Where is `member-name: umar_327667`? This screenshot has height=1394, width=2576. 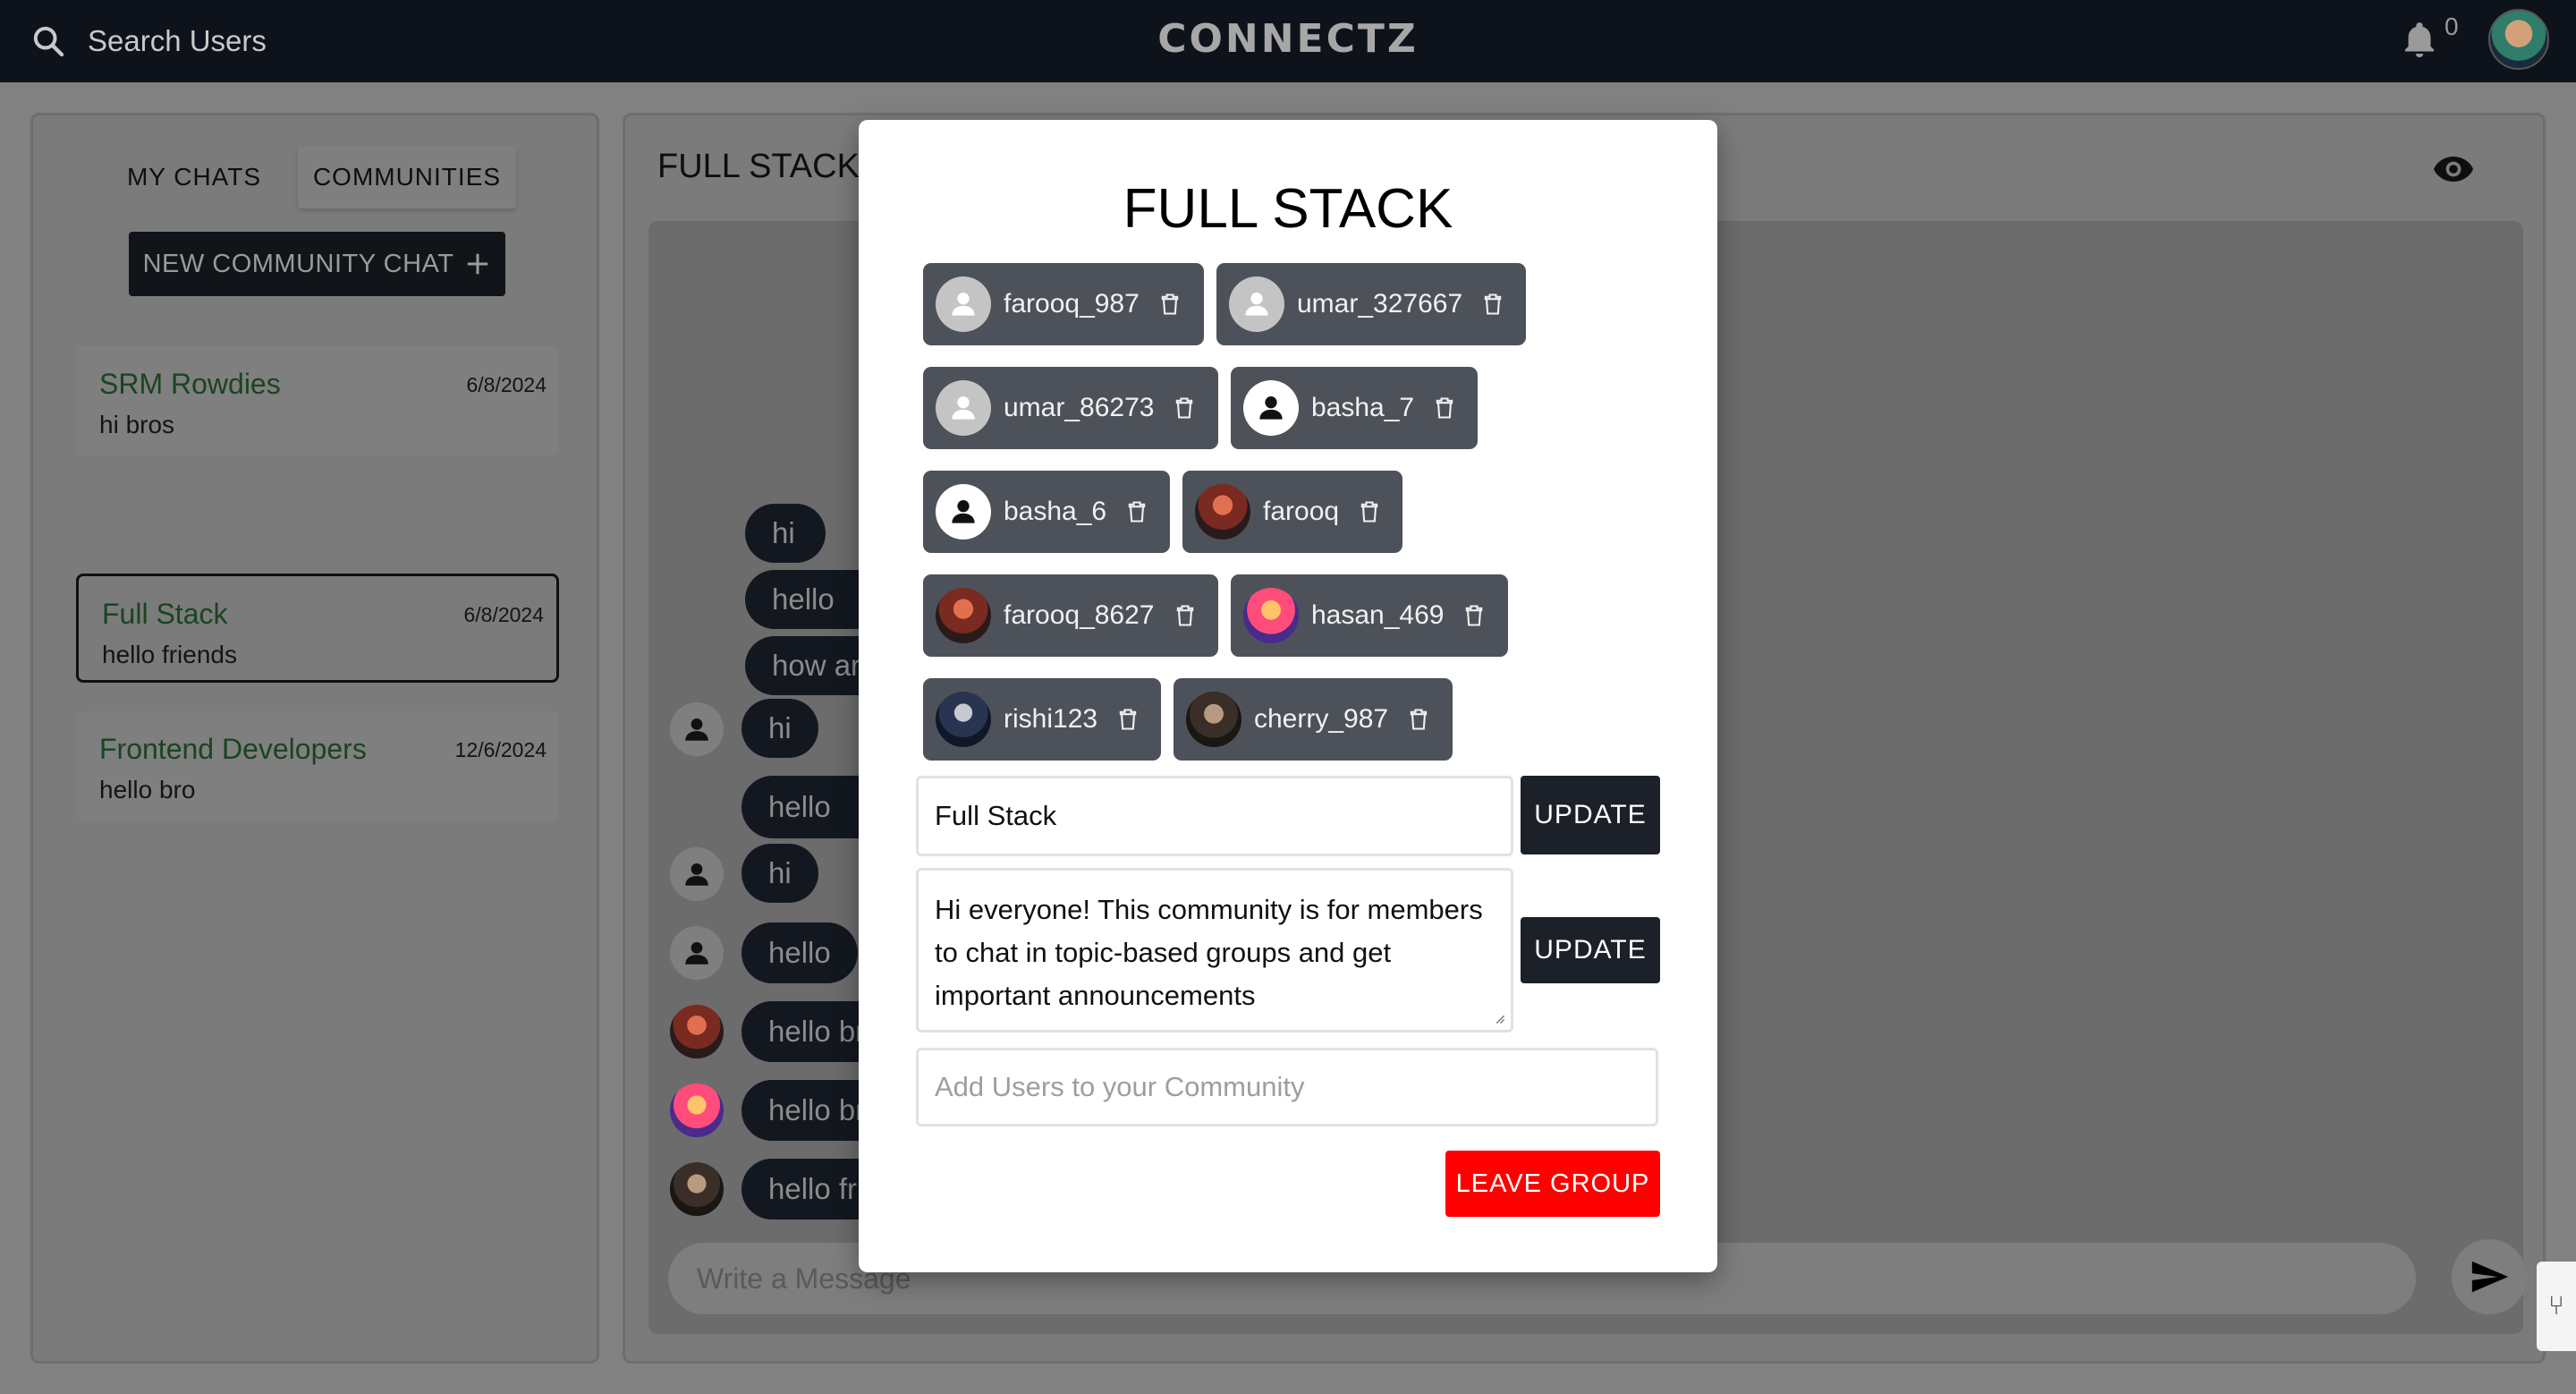 member-name: umar_327667 is located at coordinates (1380, 304).